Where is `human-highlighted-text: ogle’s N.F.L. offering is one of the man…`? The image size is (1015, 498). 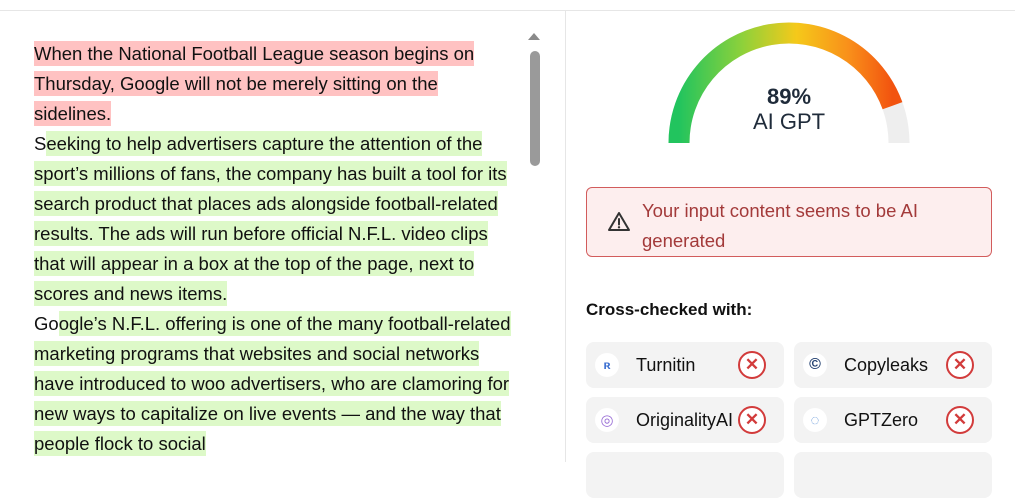
human-highlighted-text: ogle’s N.F.L. offering is one of the man… is located at coordinates (272, 383).